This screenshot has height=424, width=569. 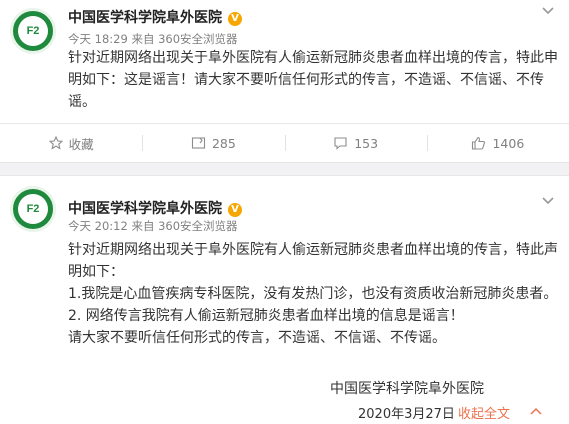 I want to click on comment-button: 153, so click(x=355, y=143).